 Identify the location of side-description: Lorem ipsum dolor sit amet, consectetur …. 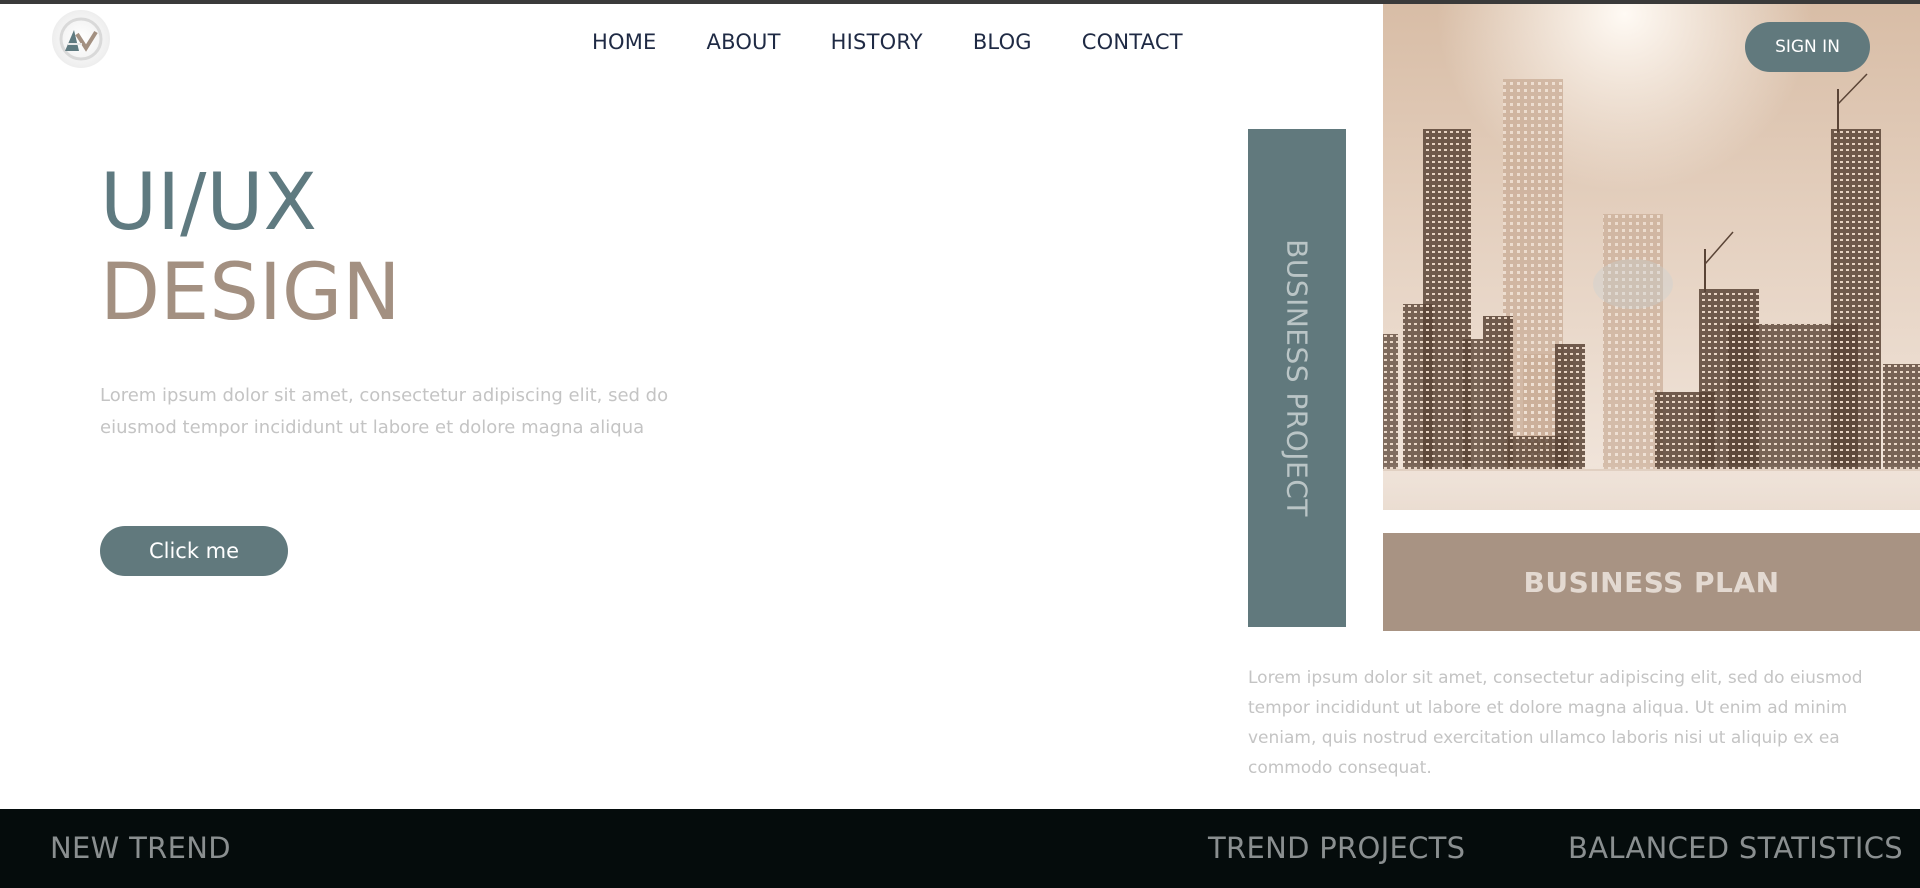
(1555, 723).